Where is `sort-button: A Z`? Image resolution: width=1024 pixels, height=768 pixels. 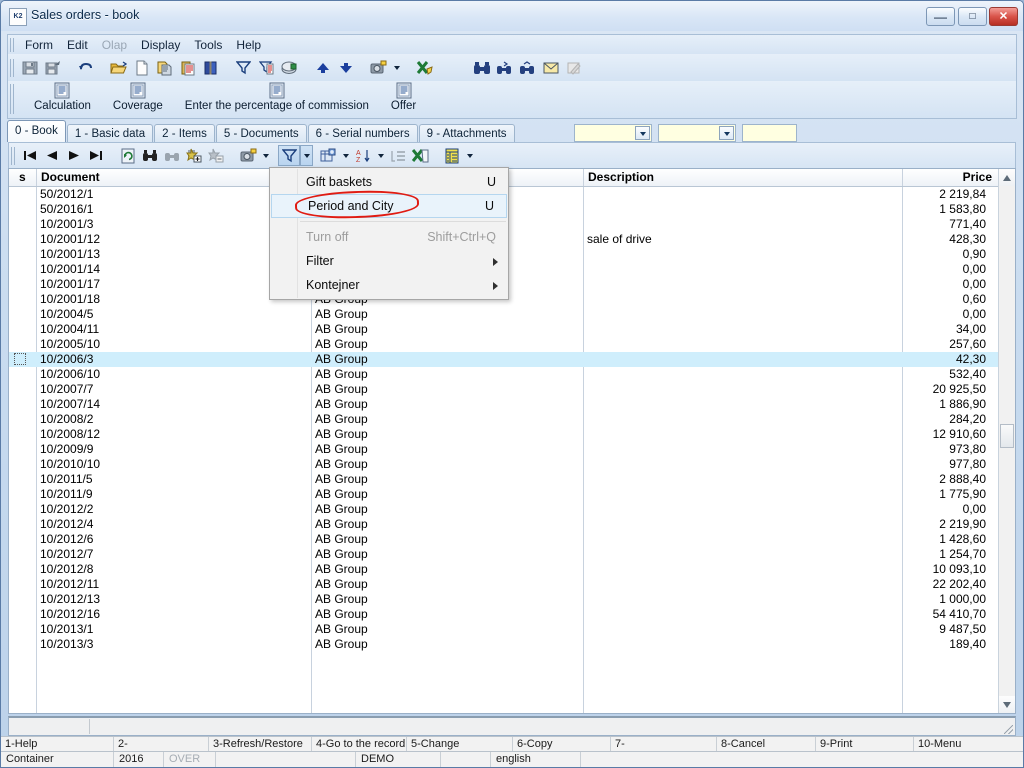 sort-button: A Z is located at coordinates (363, 155).